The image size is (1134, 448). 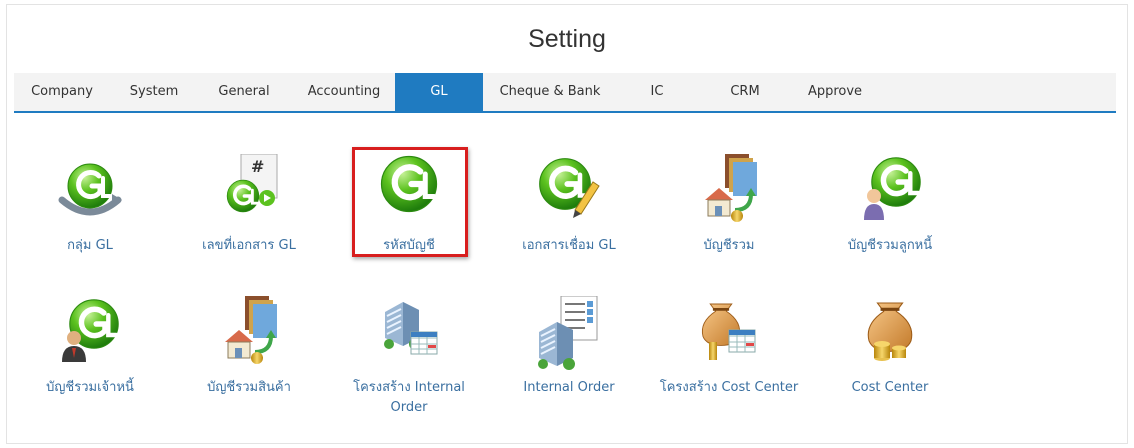 What do you see at coordinates (90, 192) in the screenshot?
I see `gl-group-icon` at bounding box center [90, 192].